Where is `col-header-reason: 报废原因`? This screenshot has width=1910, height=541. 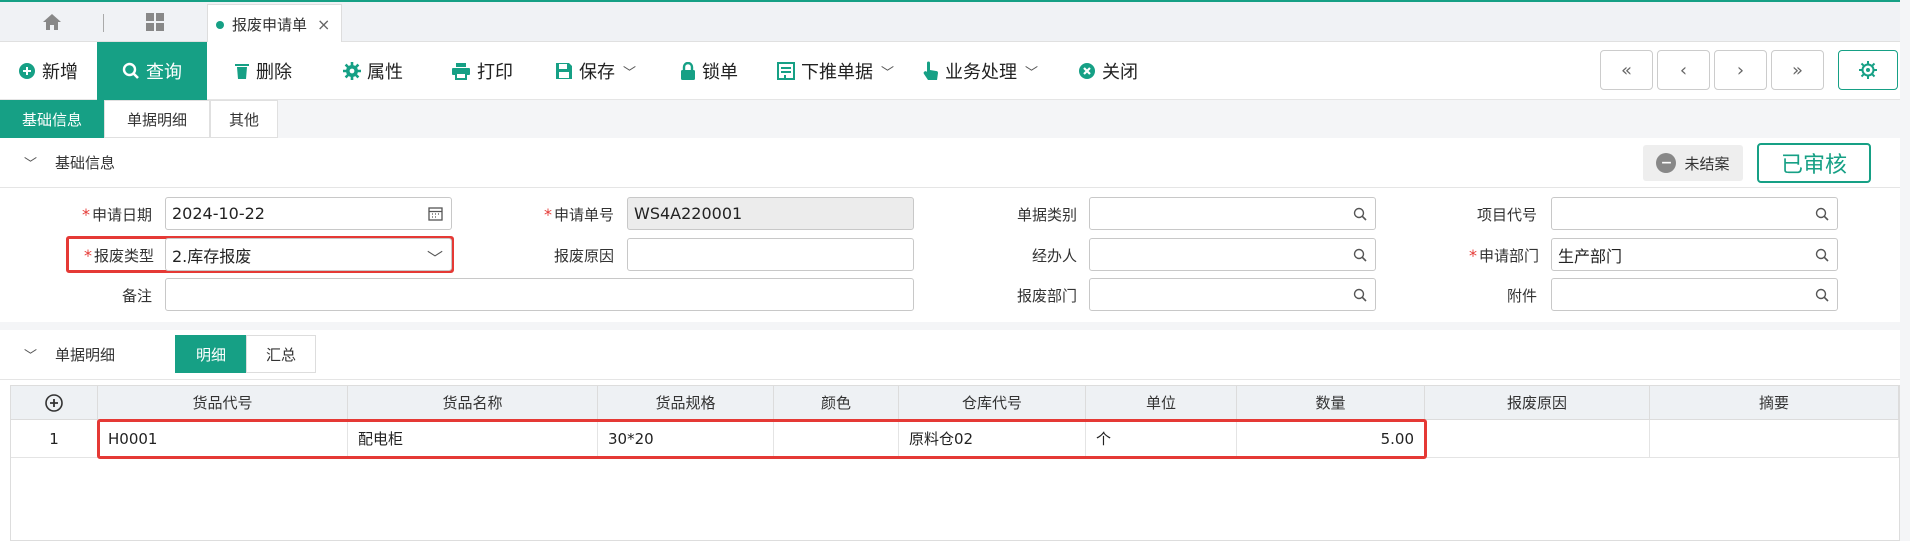 col-header-reason: 报废原因 is located at coordinates (1537, 403).